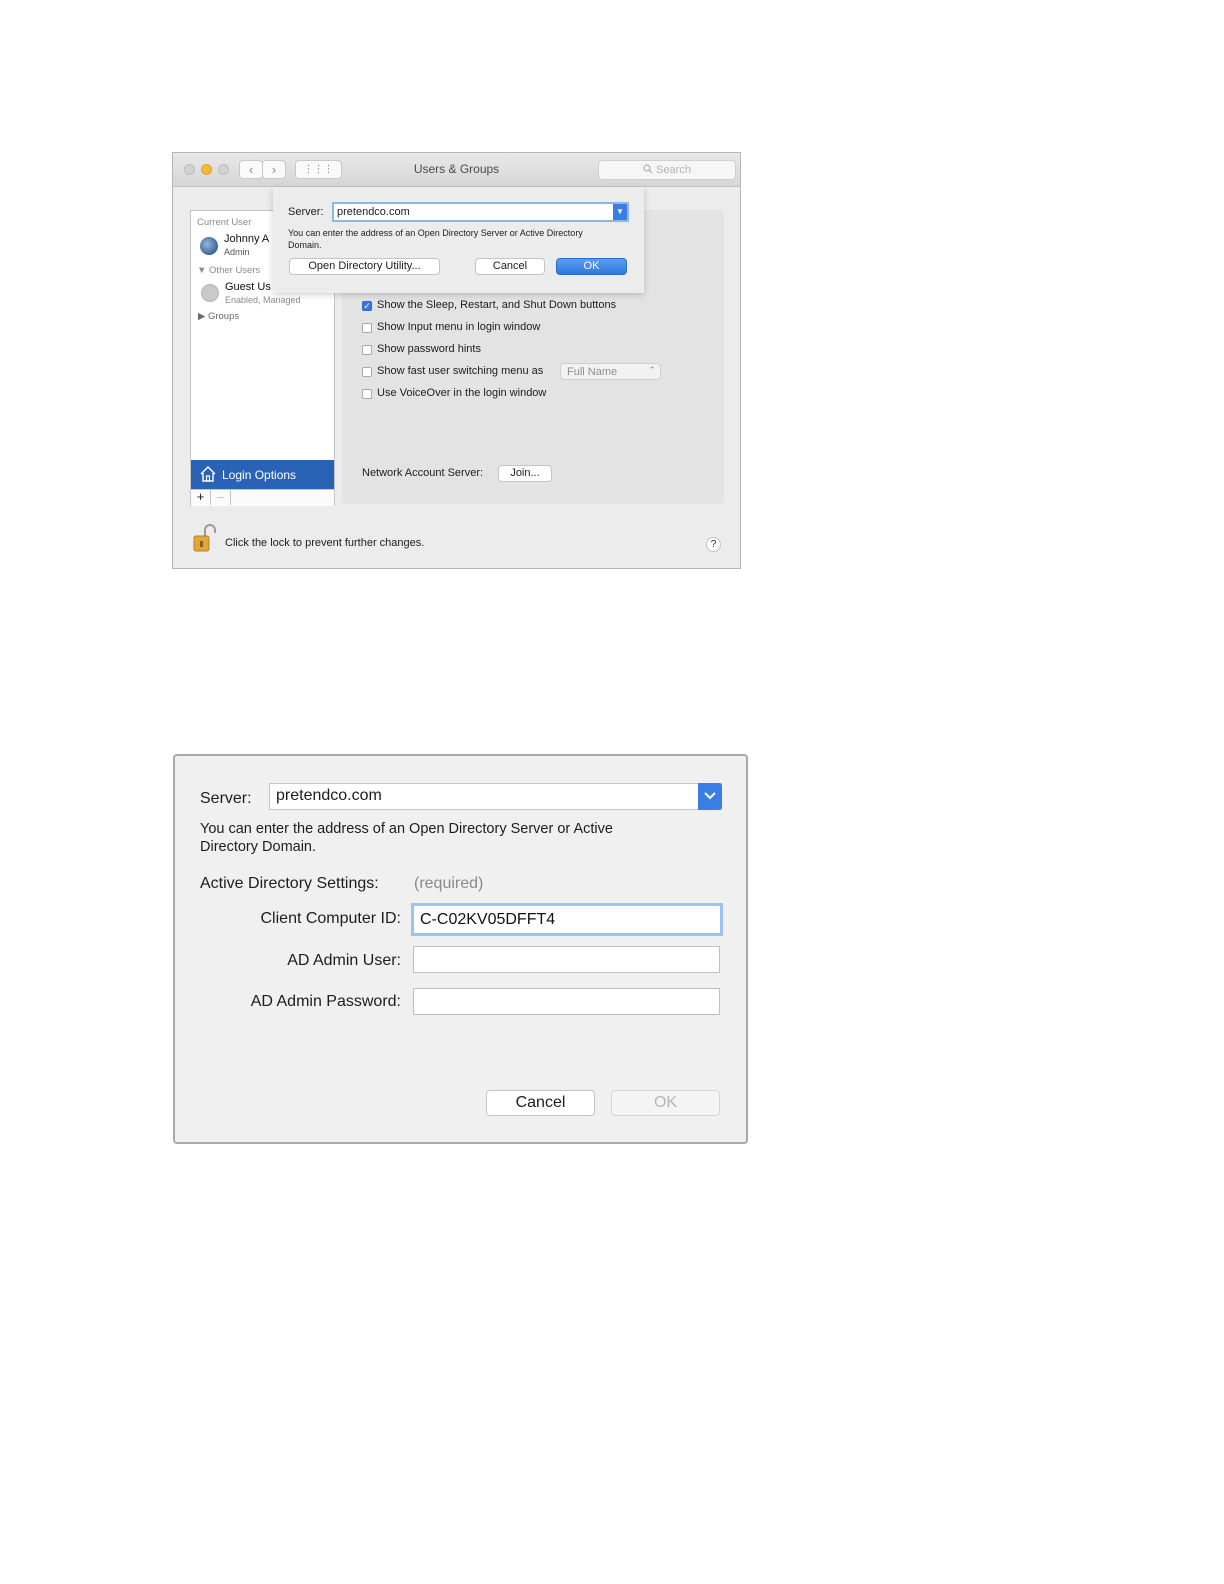  I want to click on admin-password-label: AD Admin Password:, so click(325, 1001).